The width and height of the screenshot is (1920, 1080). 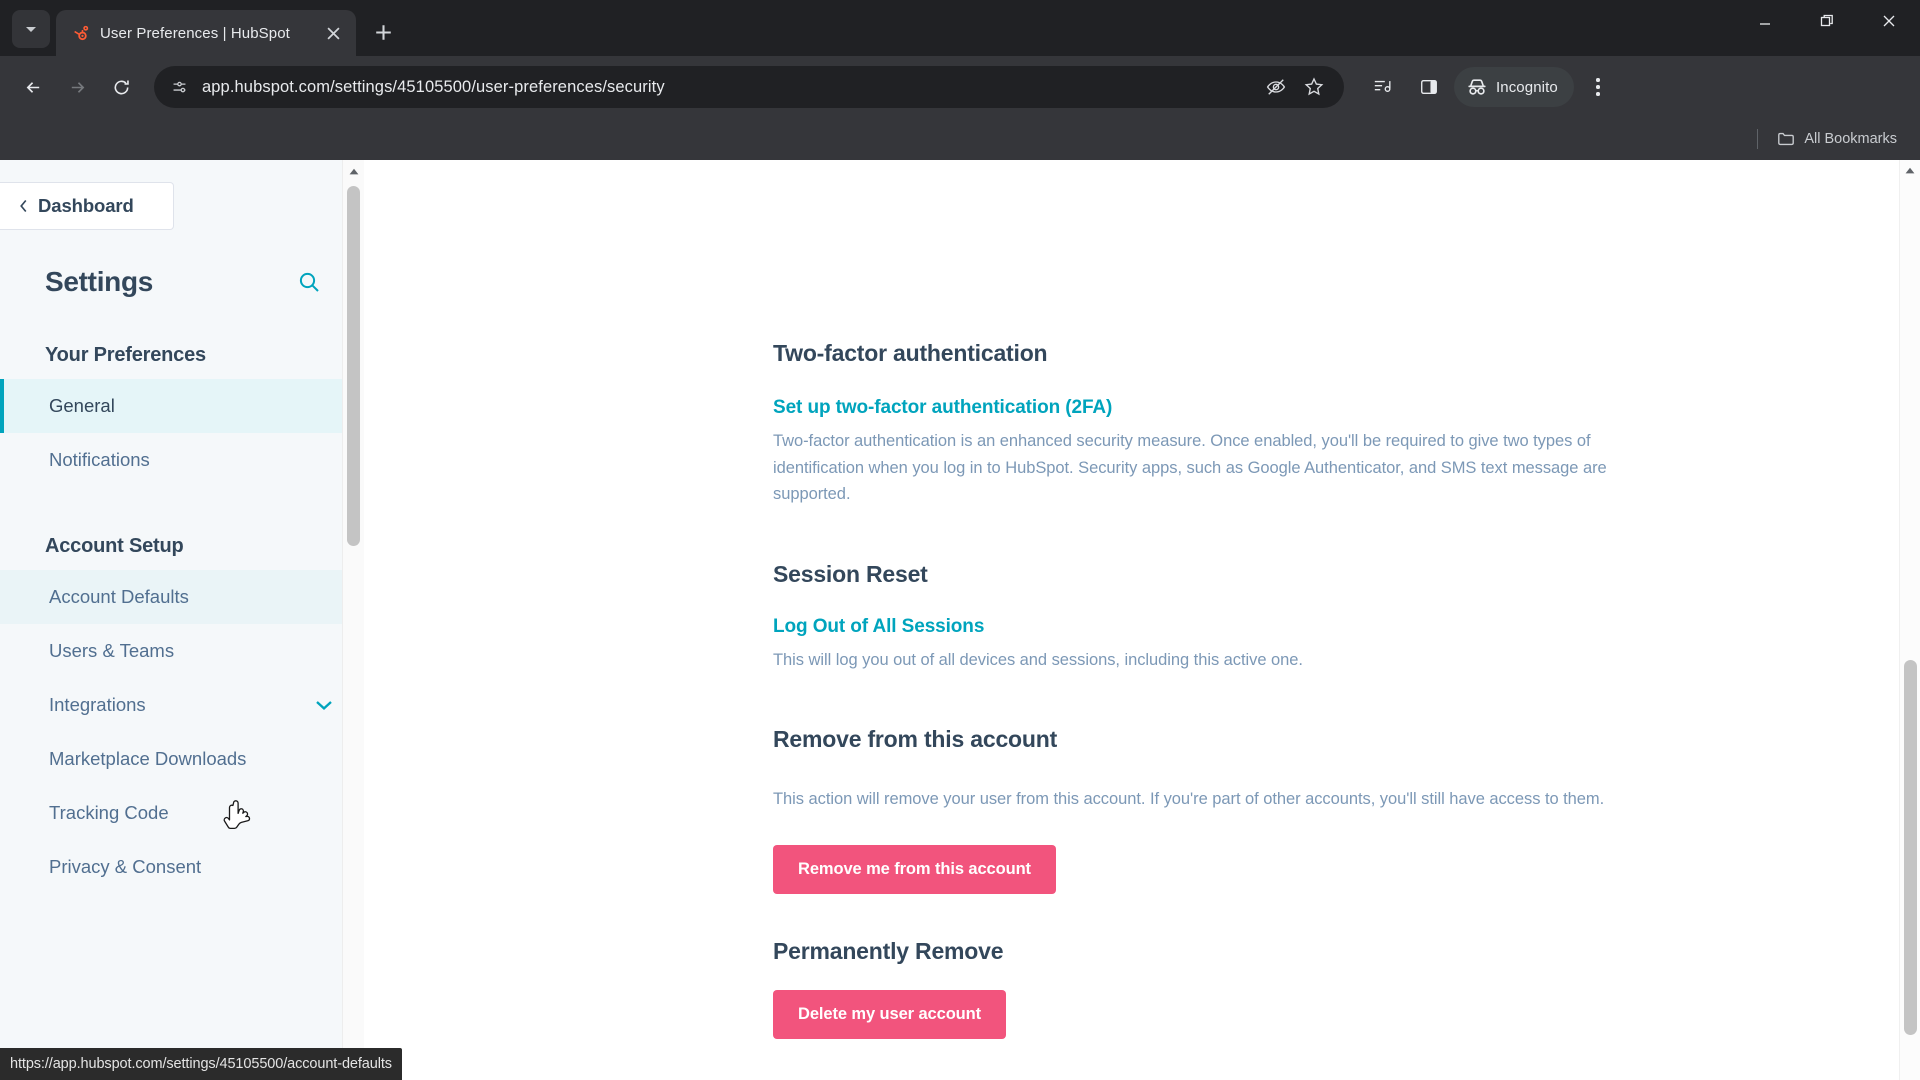 What do you see at coordinates (1383, 87) in the screenshot?
I see `media-control-icon` at bounding box center [1383, 87].